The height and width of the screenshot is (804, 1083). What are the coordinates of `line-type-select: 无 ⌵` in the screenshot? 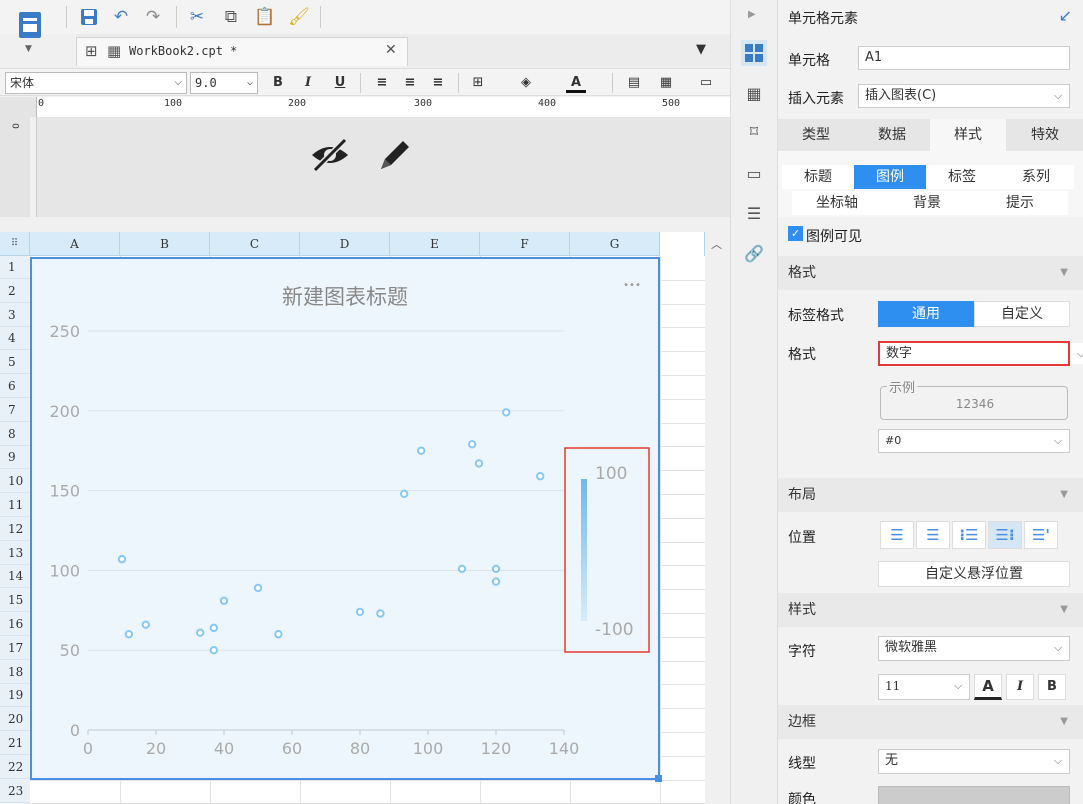 It's located at (974, 761).